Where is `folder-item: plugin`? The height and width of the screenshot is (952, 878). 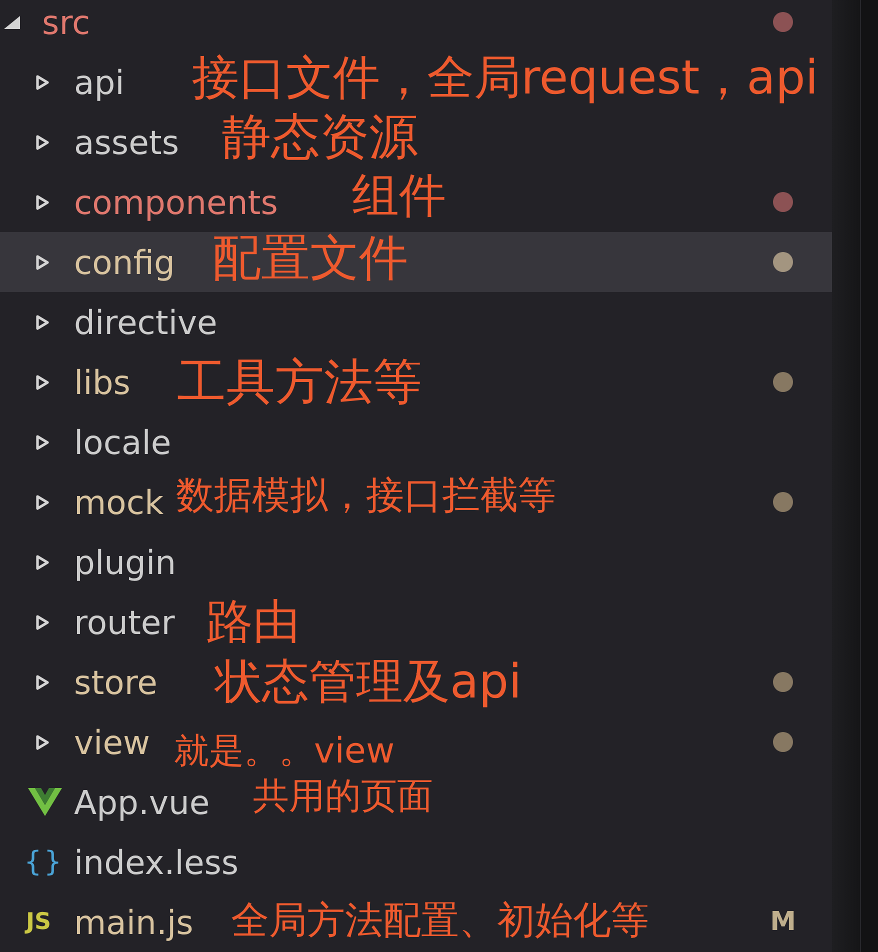 folder-item: plugin is located at coordinates (125, 562).